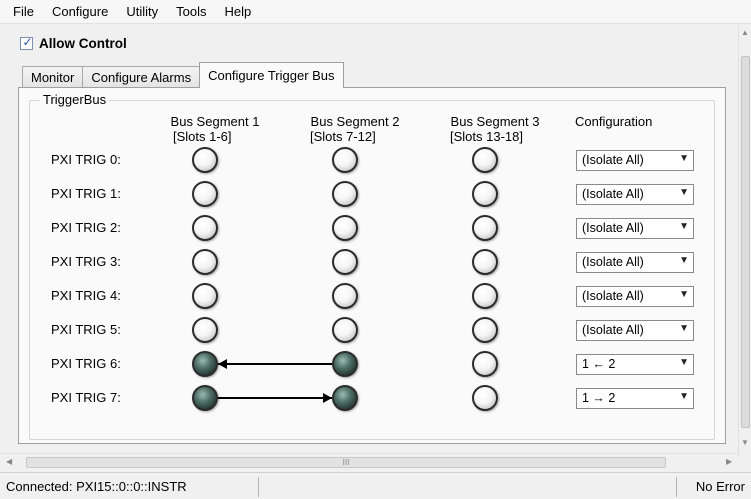 This screenshot has height=499, width=751. What do you see at coordinates (86, 159) in the screenshot?
I see `trigger-row-label: PXI TRIG 0:` at bounding box center [86, 159].